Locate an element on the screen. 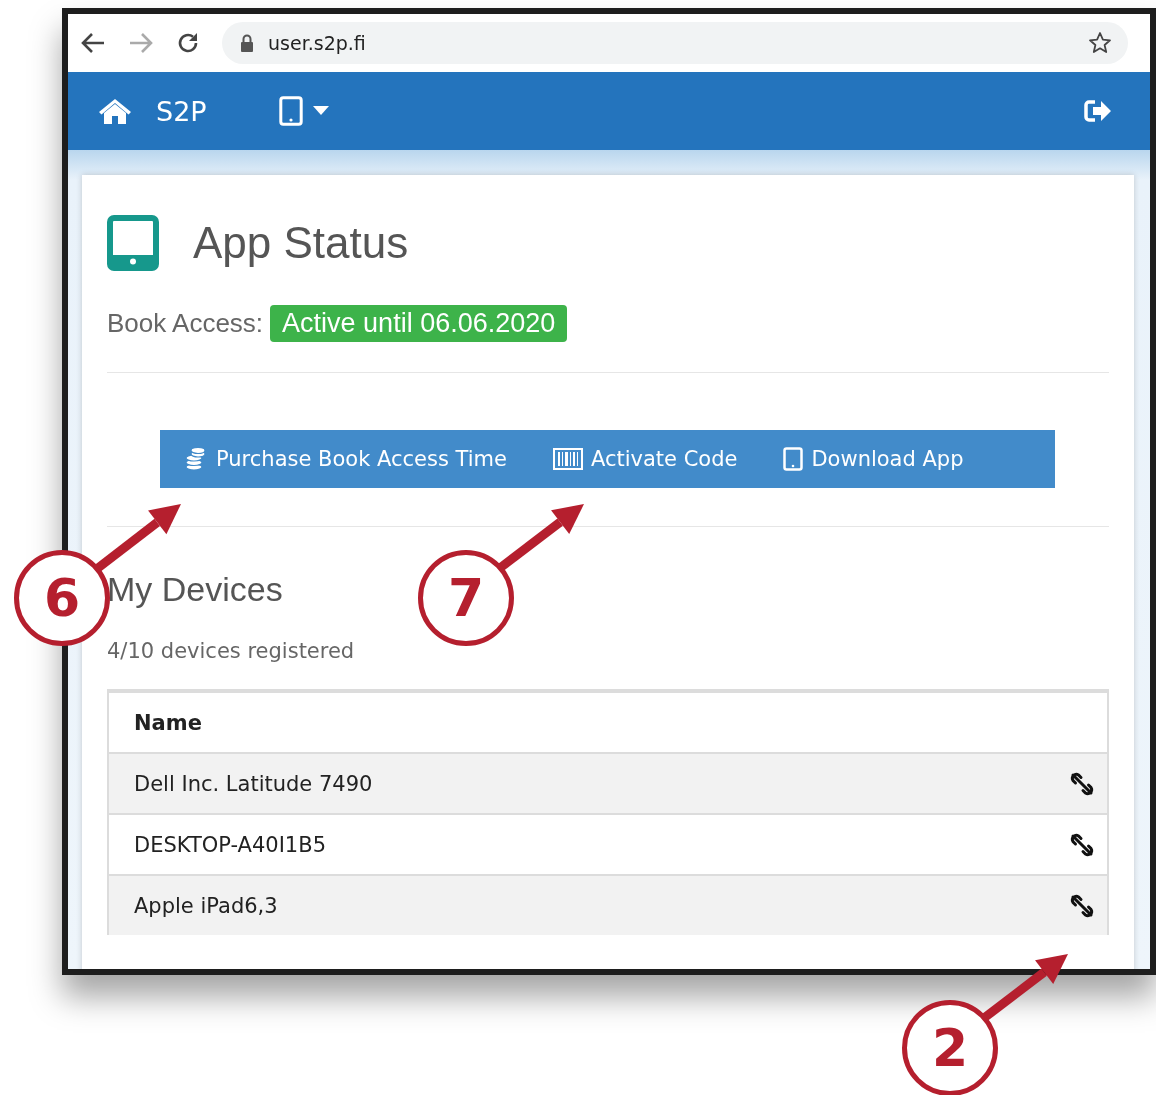  callout-number: 6 is located at coordinates (62, 598).